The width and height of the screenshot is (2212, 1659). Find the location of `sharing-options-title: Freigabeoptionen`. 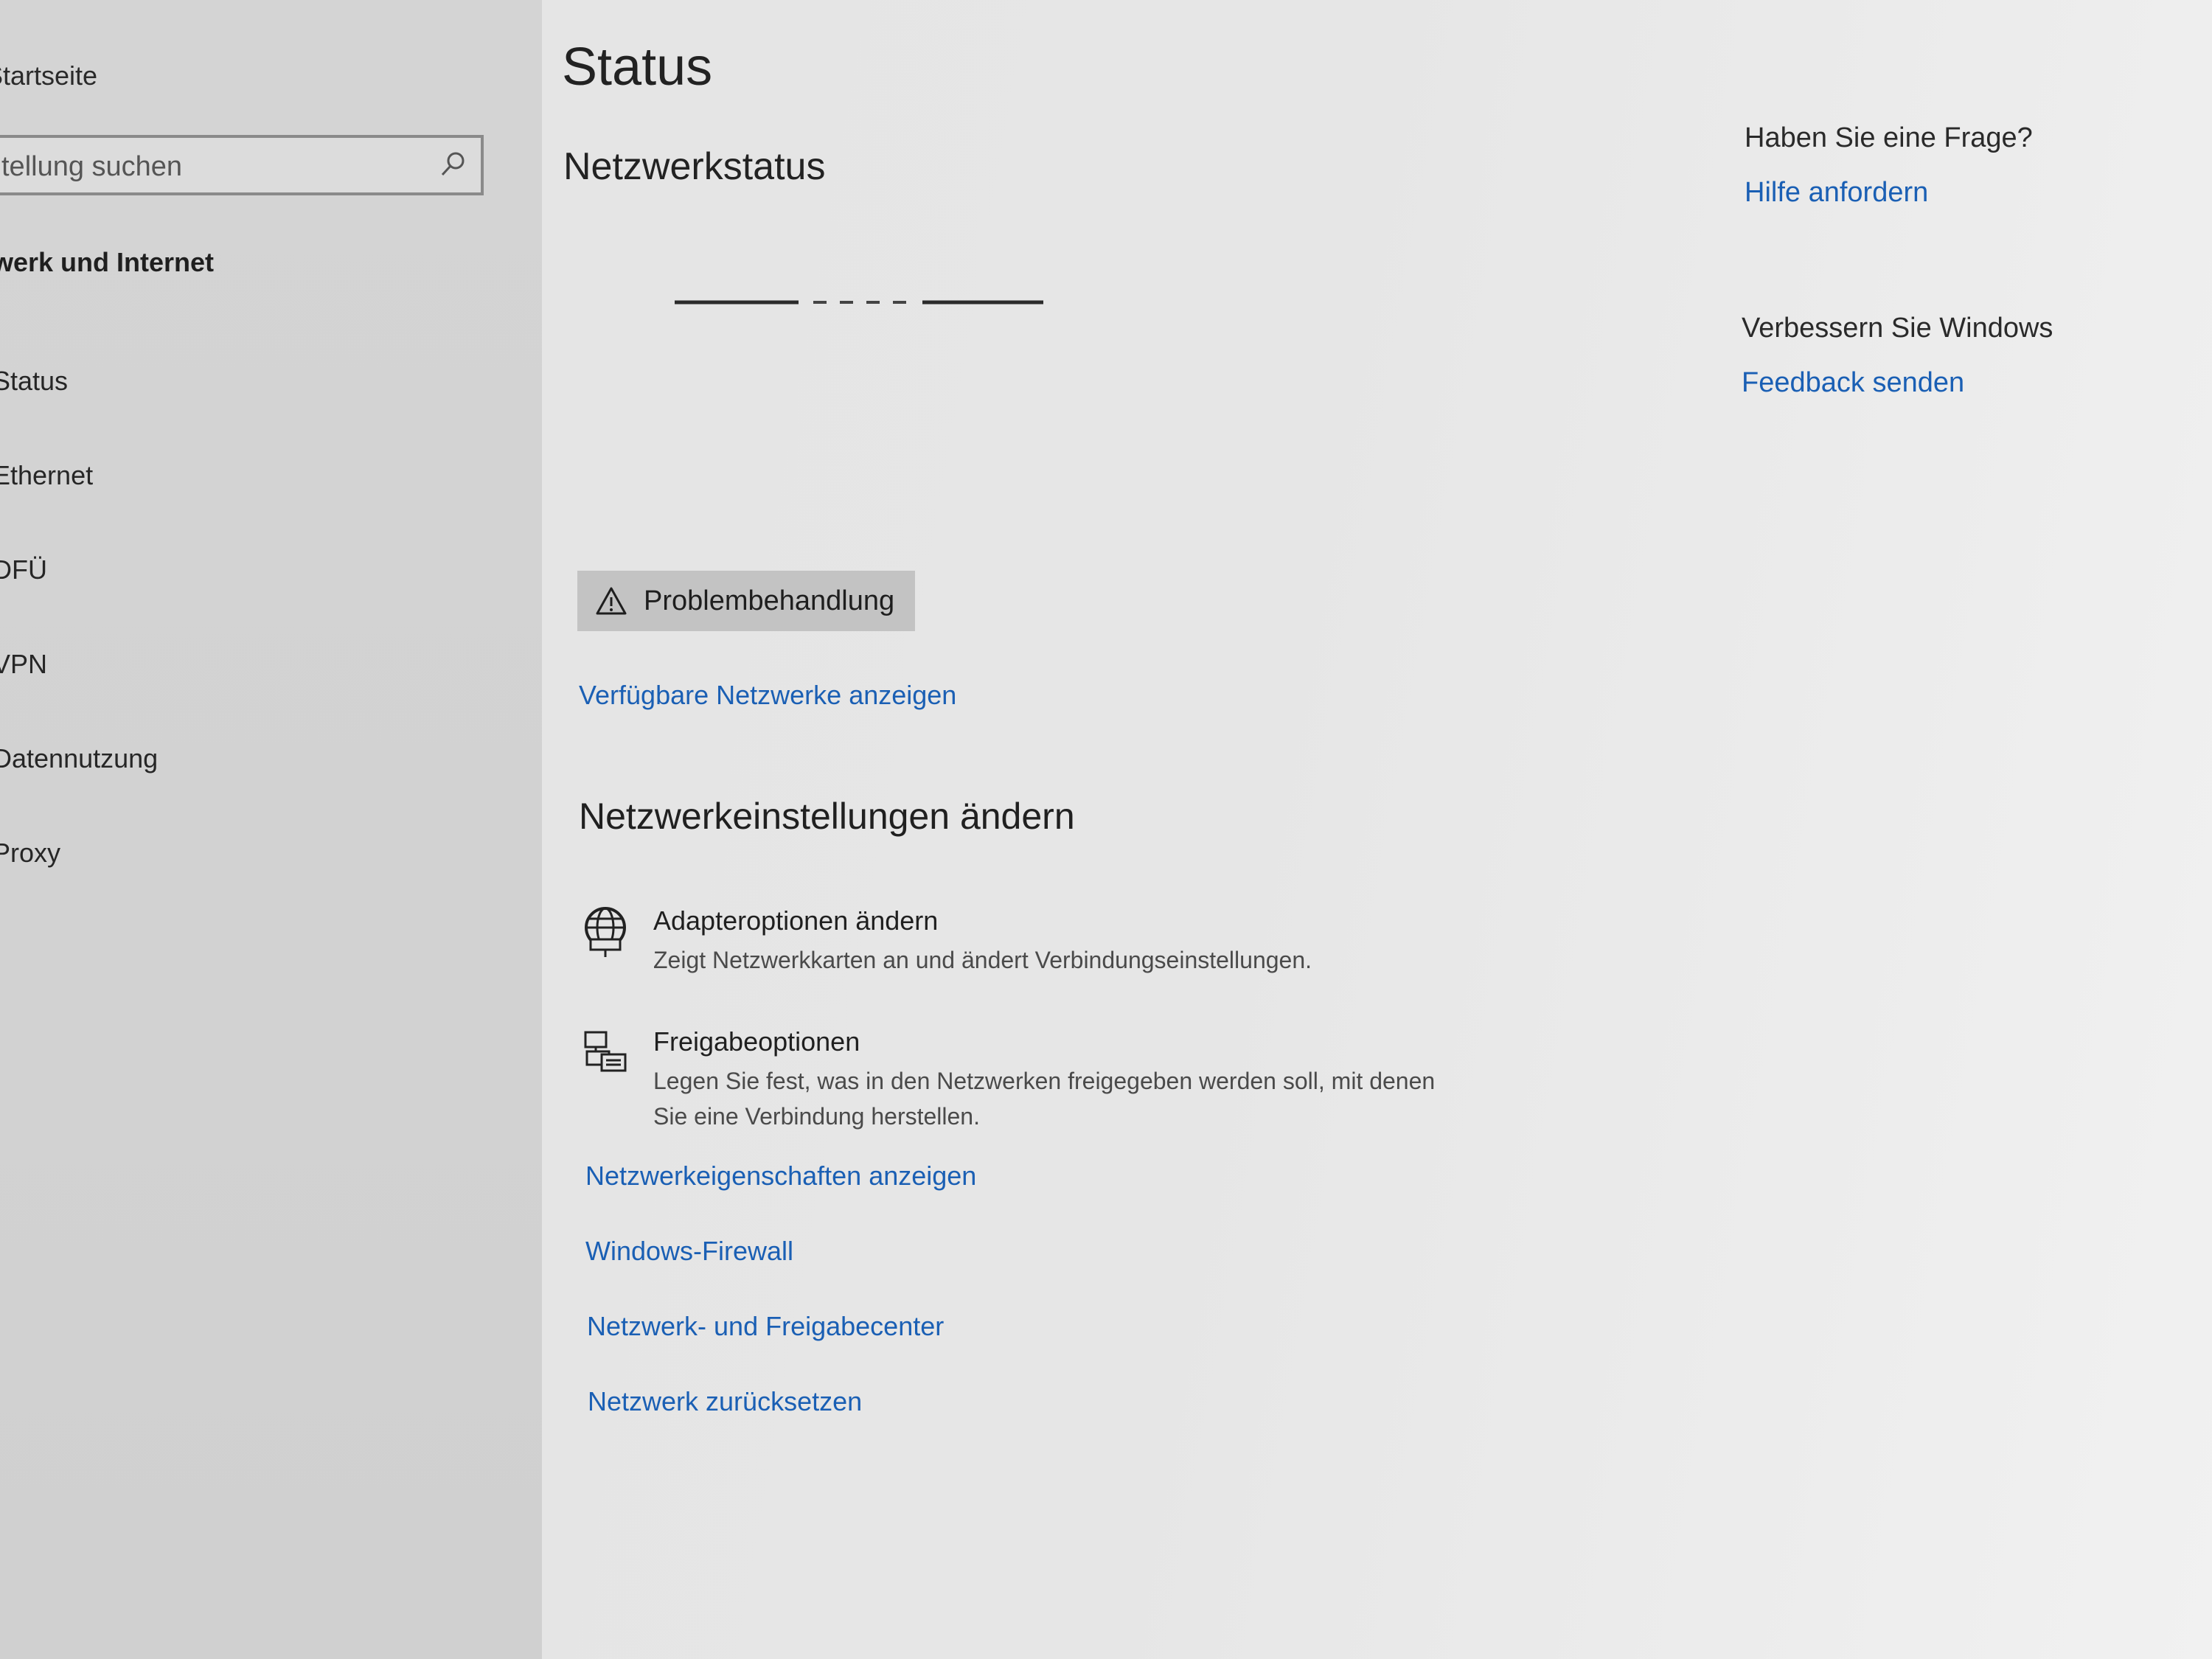

sharing-options-title: Freigabeoptionen is located at coordinates (756, 1041).